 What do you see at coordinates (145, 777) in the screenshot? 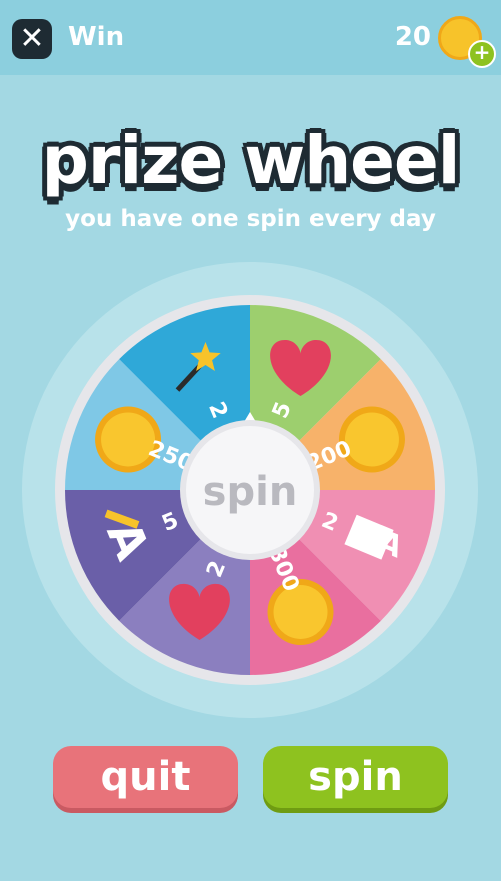
I see `quit-button: quit` at bounding box center [145, 777].